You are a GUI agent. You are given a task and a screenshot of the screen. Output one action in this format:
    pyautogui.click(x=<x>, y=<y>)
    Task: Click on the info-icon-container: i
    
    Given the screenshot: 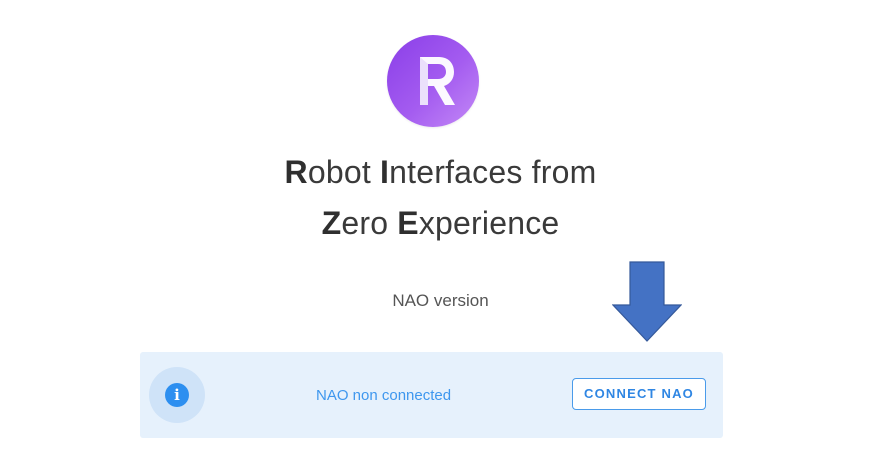 What is the action you would take?
    pyautogui.click(x=177, y=395)
    